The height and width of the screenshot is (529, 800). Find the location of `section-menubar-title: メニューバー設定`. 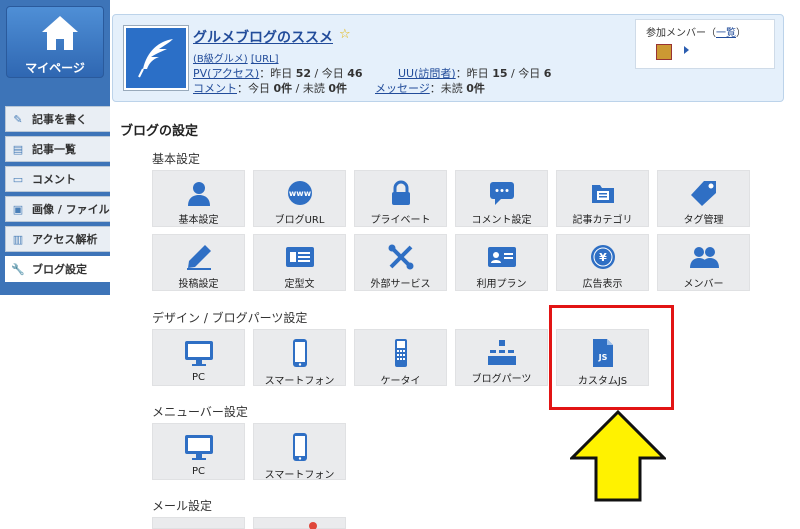

section-menubar-title: メニューバー設定 is located at coordinates (200, 412).